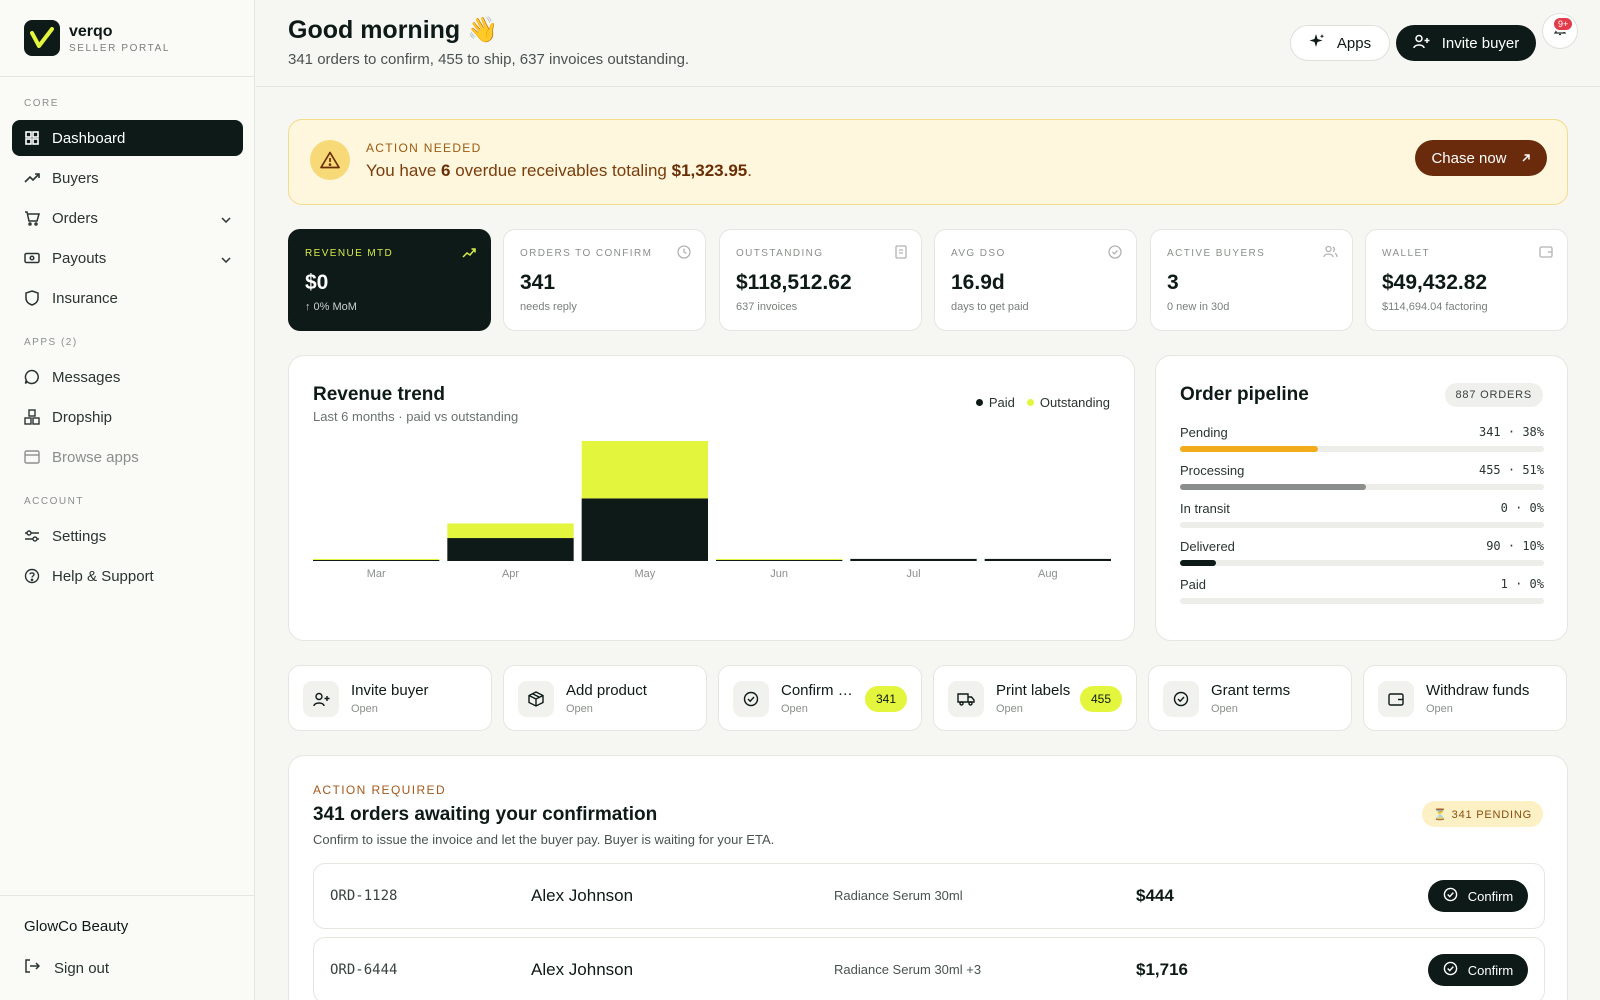 The height and width of the screenshot is (1000, 1600). I want to click on sparkle-icon, so click(1317, 43).